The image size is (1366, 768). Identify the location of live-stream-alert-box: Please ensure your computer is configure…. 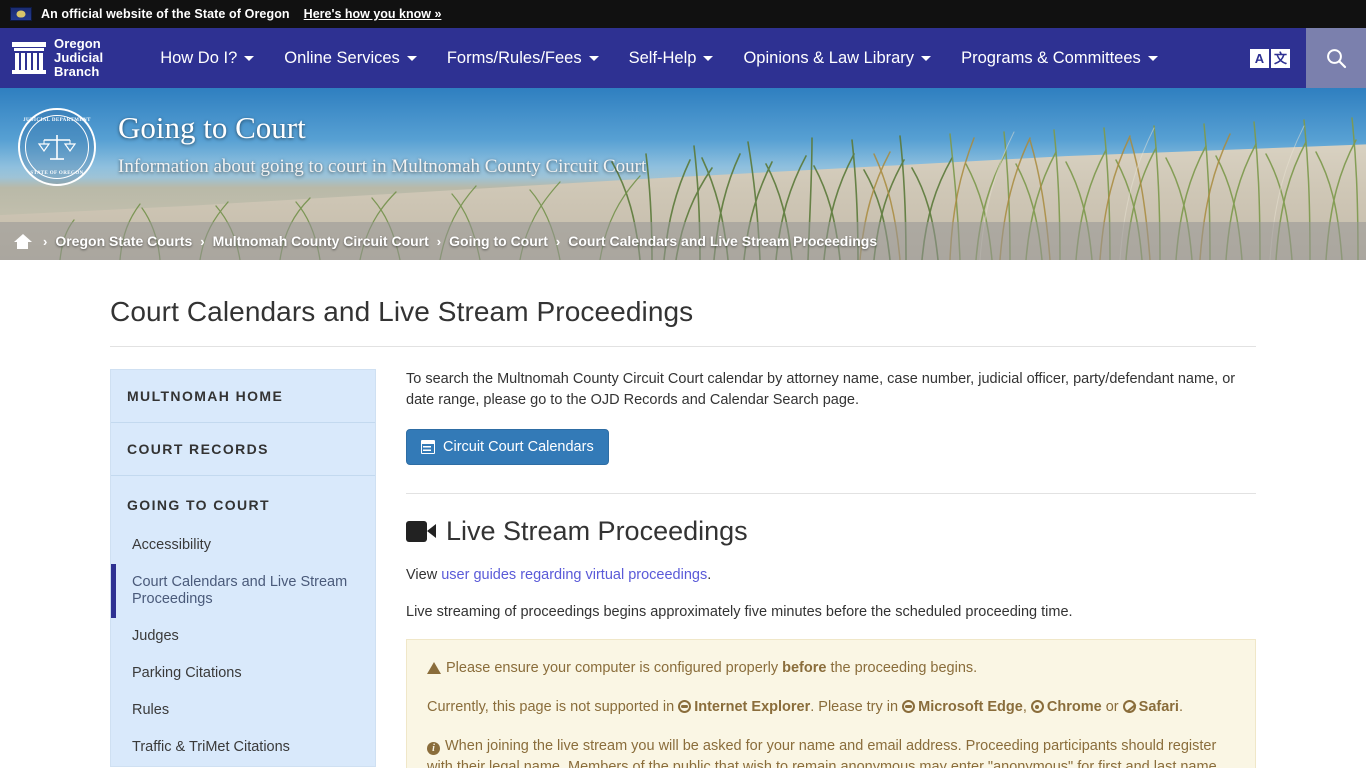
(831, 703).